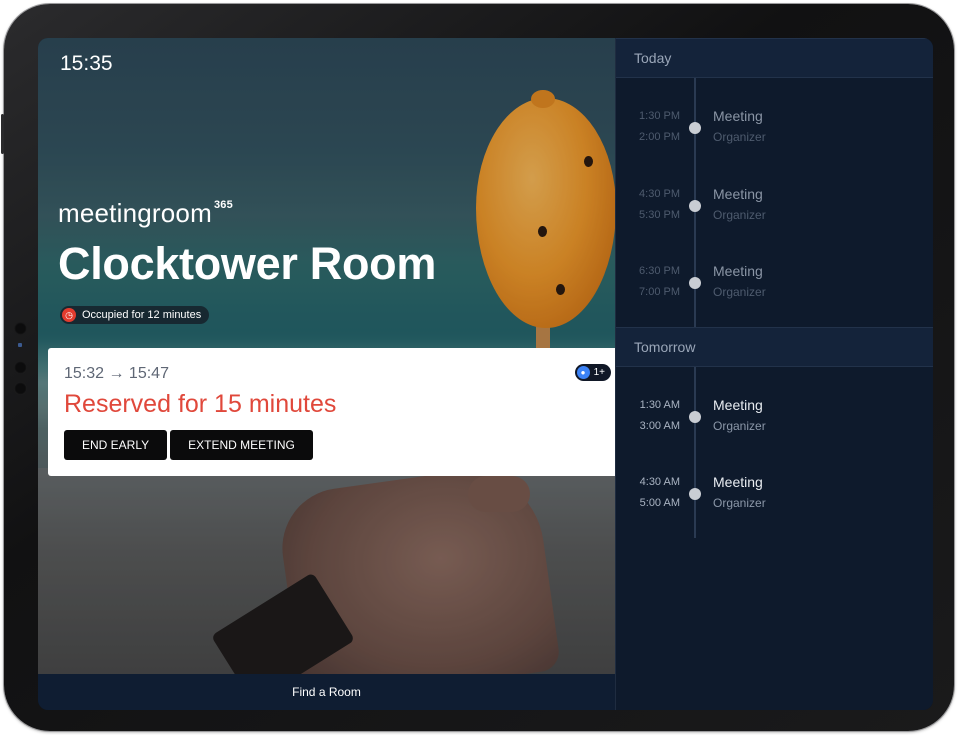 This screenshot has width=958, height=735. Describe the element at coordinates (145, 213) in the screenshot. I see `brand-logo: meetingroom 365` at that location.